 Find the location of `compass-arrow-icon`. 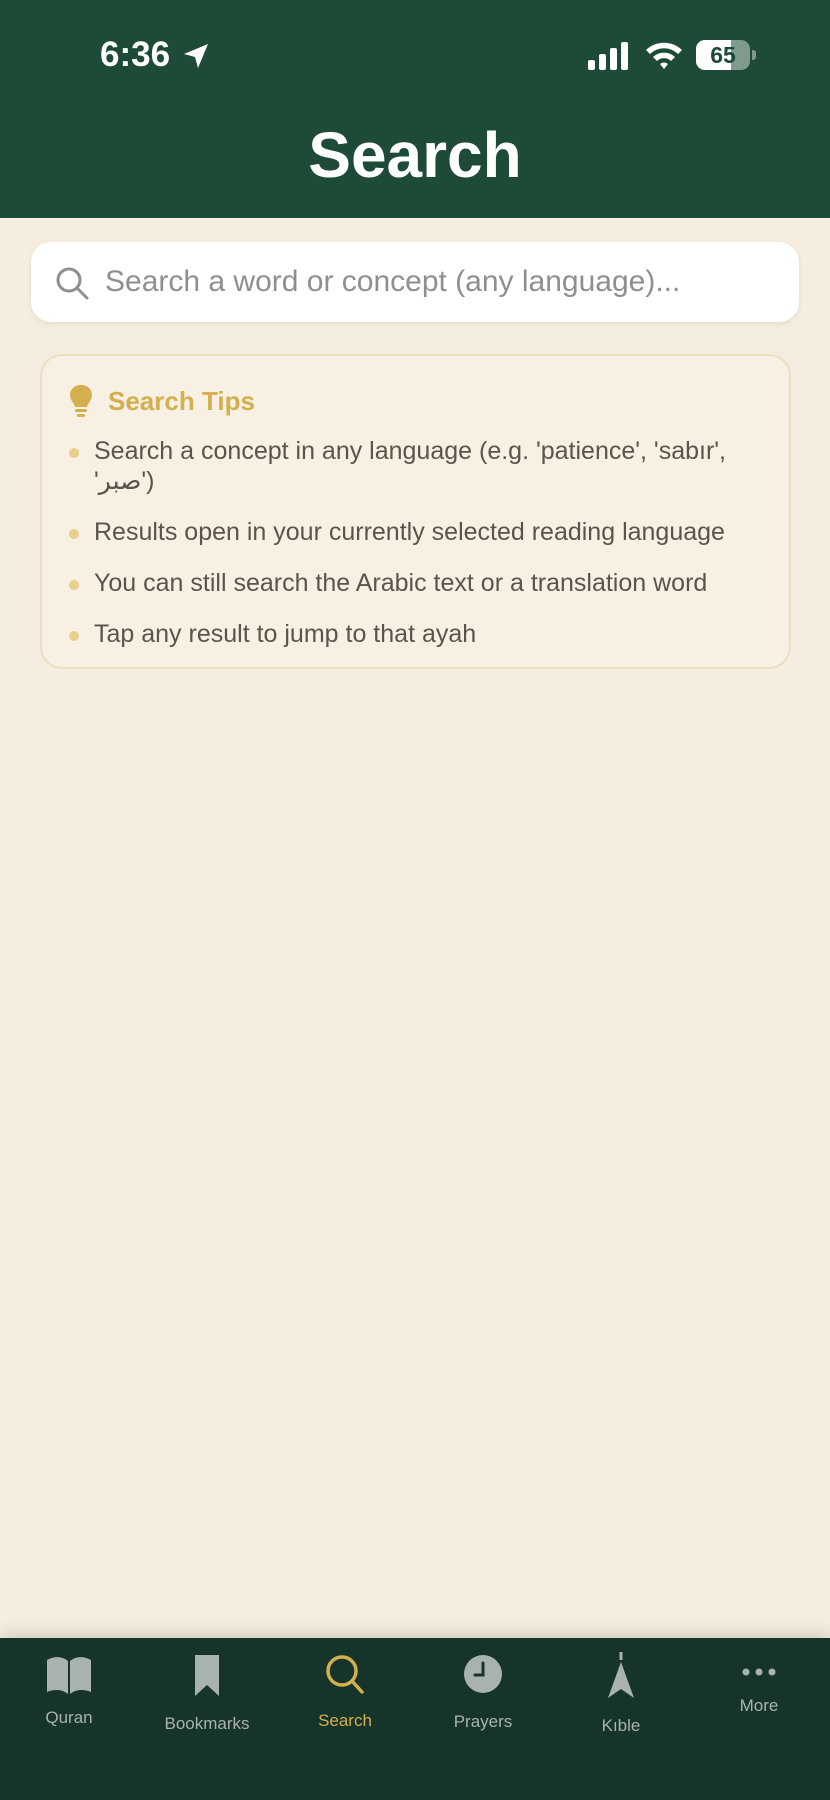

compass-arrow-icon is located at coordinates (621, 1675).